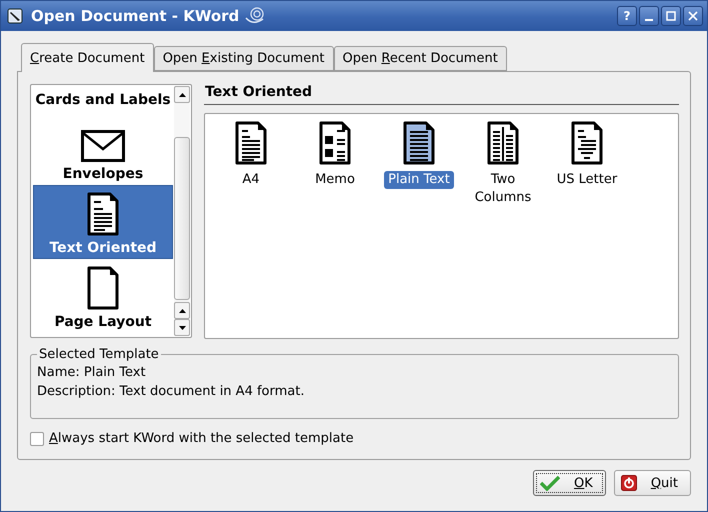 Image resolution: width=708 pixels, height=512 pixels. Describe the element at coordinates (182, 211) in the screenshot. I see `scrollbar` at that location.